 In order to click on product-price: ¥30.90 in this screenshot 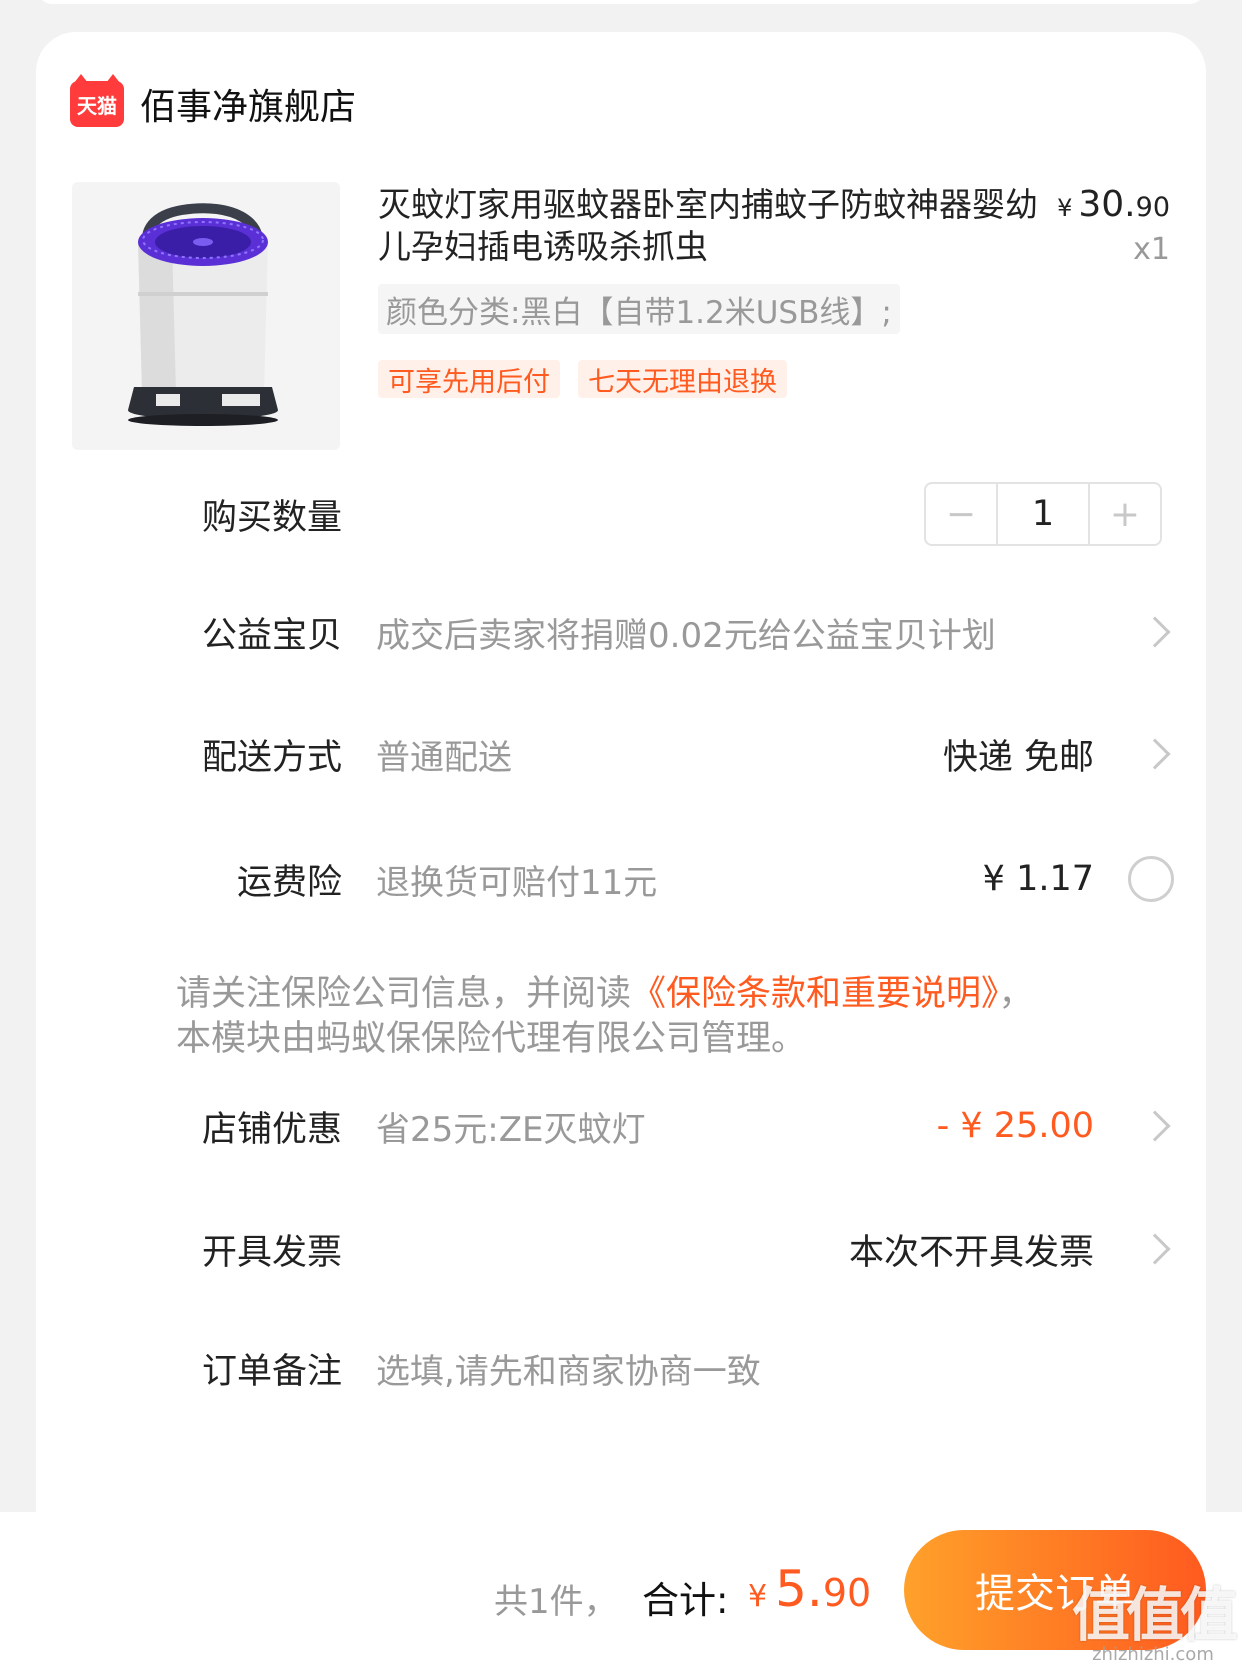, I will do `click(1113, 204)`.